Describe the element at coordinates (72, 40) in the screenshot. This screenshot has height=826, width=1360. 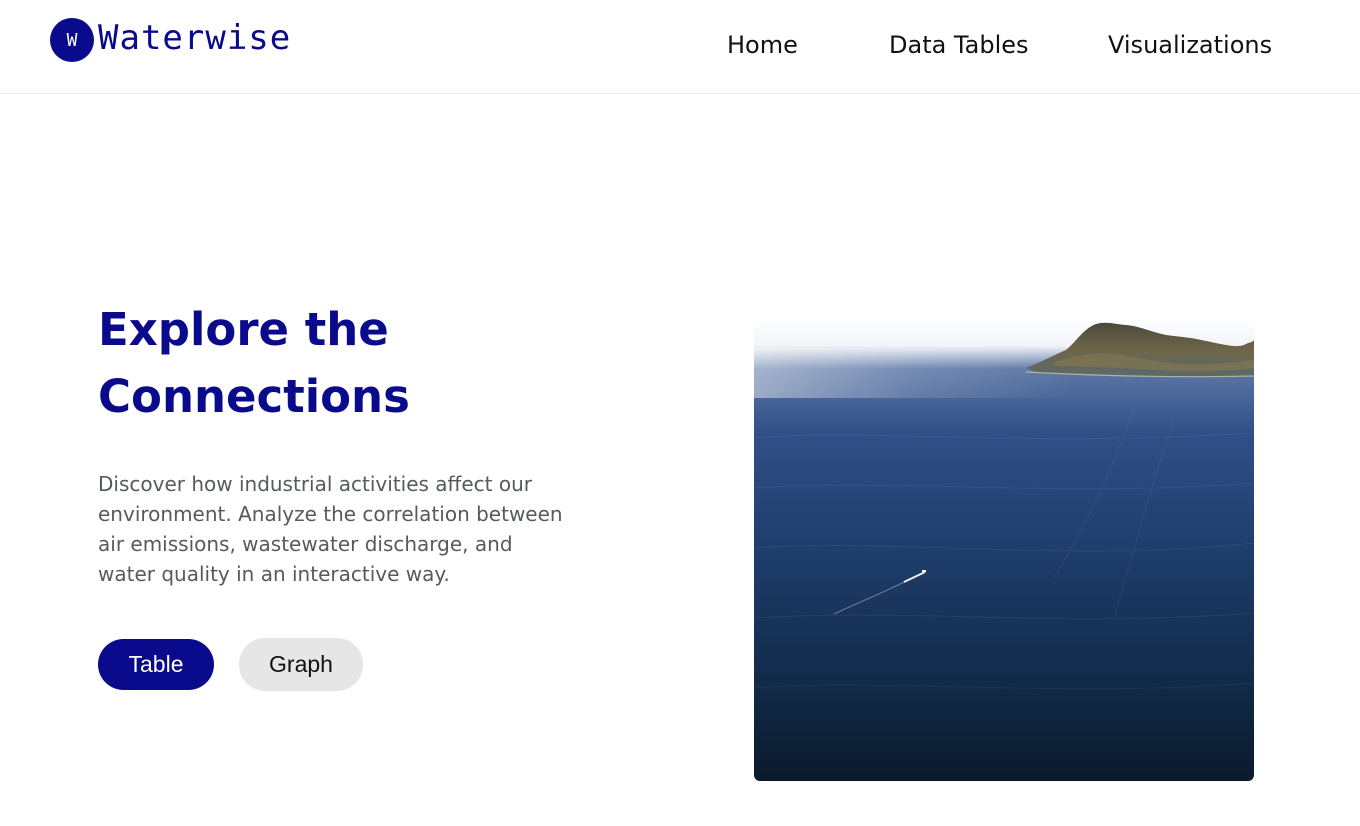
I see `logo-icon: W` at that location.